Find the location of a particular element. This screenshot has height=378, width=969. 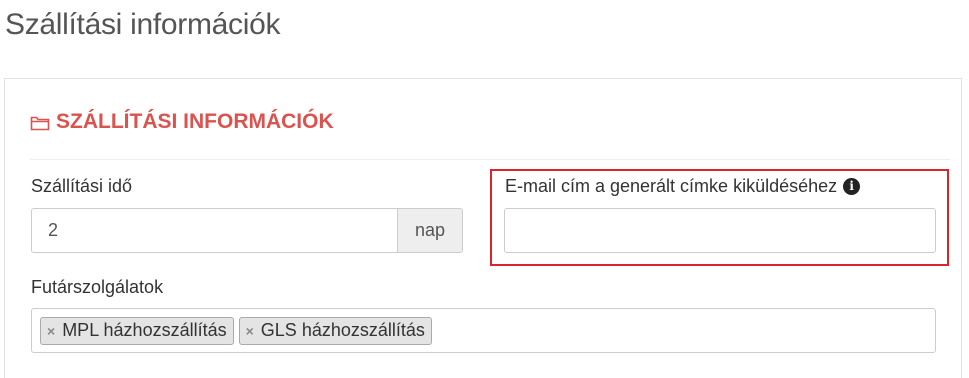

folder-icon is located at coordinates (40, 122).